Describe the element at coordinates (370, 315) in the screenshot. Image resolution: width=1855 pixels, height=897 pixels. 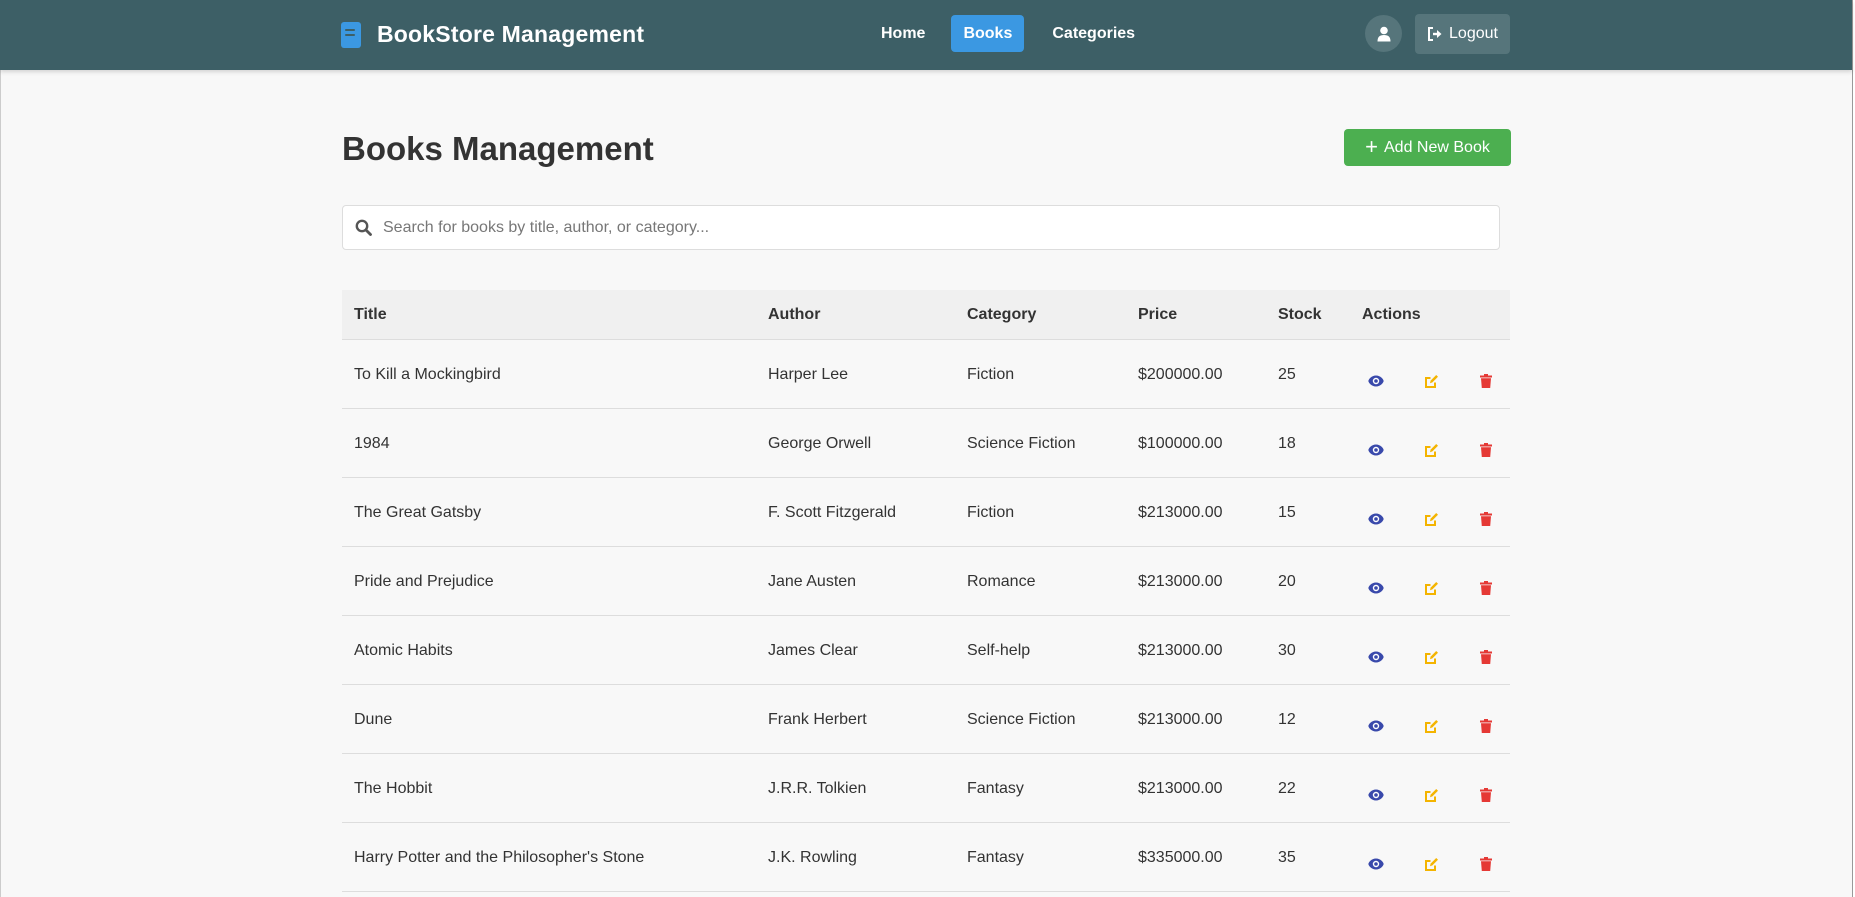
I see `column-header-title: Title` at that location.